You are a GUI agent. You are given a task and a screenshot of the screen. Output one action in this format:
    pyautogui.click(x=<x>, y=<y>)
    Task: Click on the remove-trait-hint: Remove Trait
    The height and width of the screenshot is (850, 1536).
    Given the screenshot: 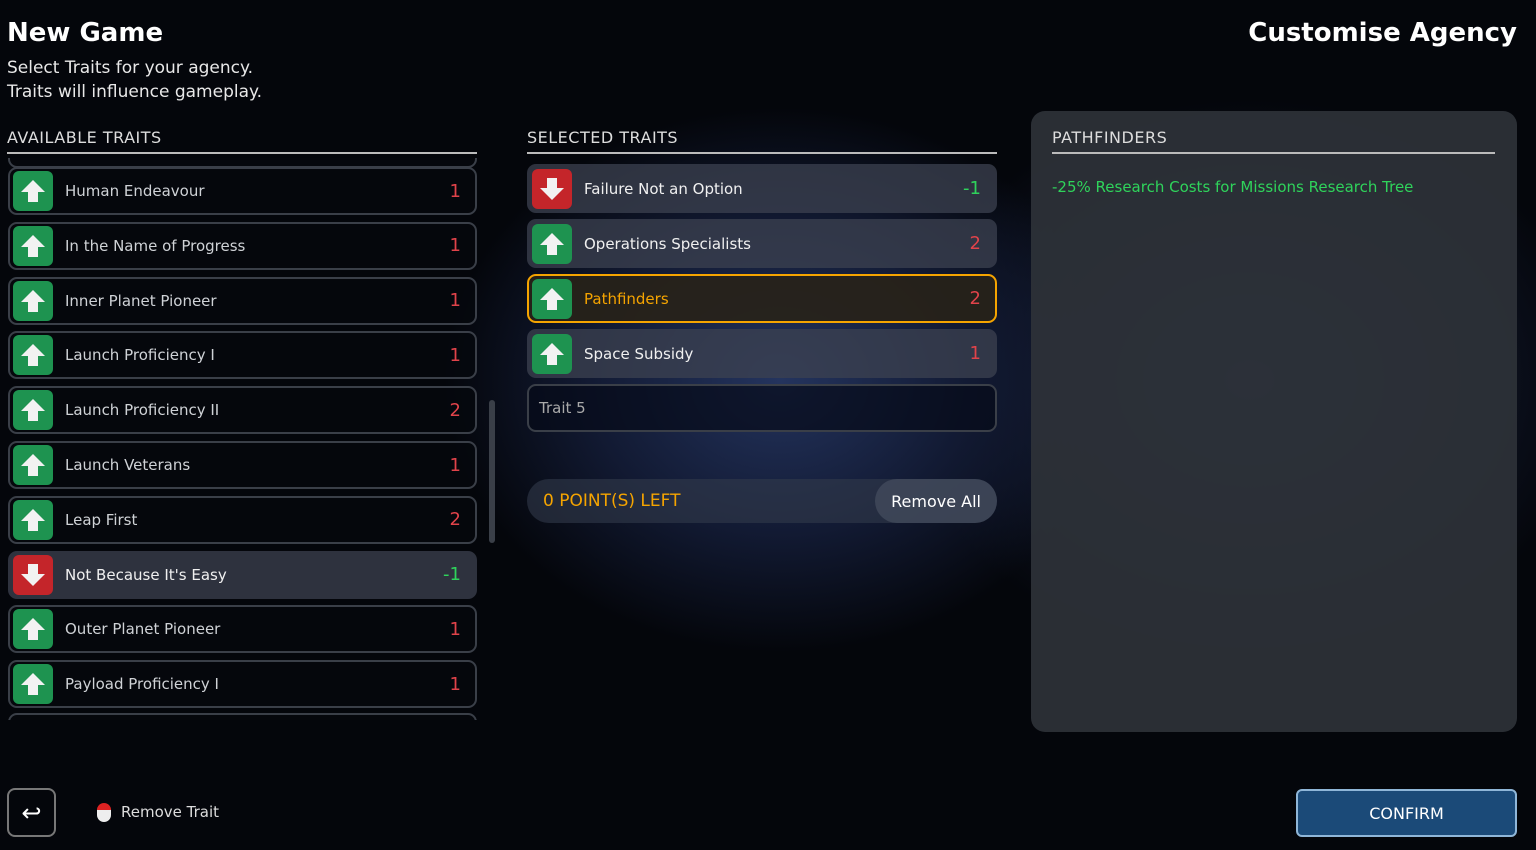 What is the action you would take?
    pyautogui.click(x=170, y=812)
    